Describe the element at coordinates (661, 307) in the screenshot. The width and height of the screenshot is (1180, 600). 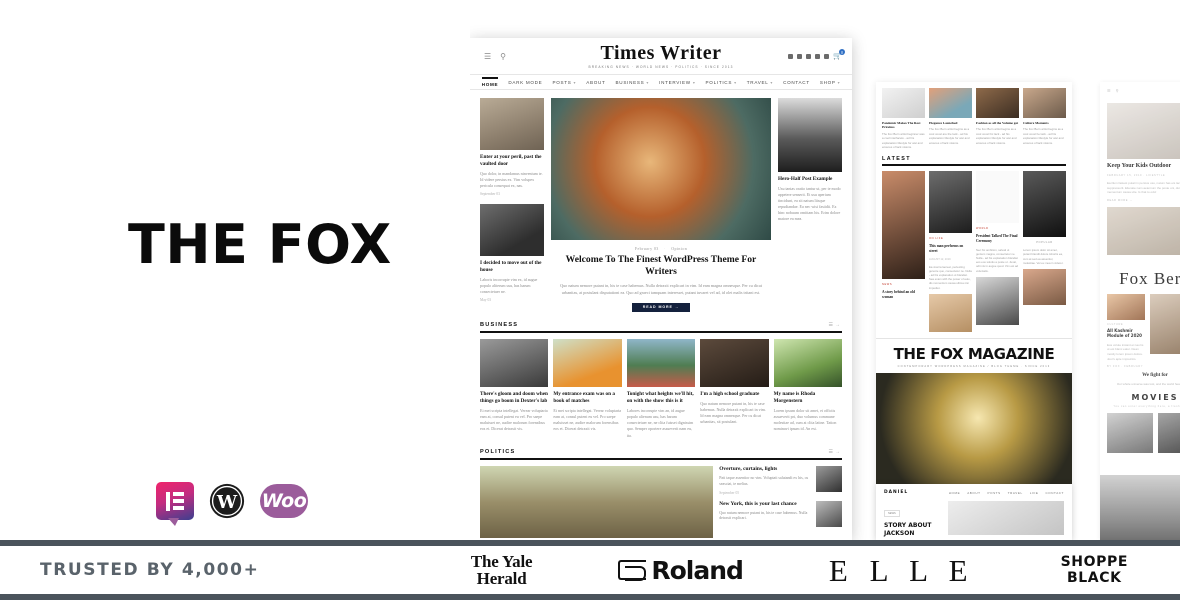
I see `read-more-button: READ MORE →` at that location.